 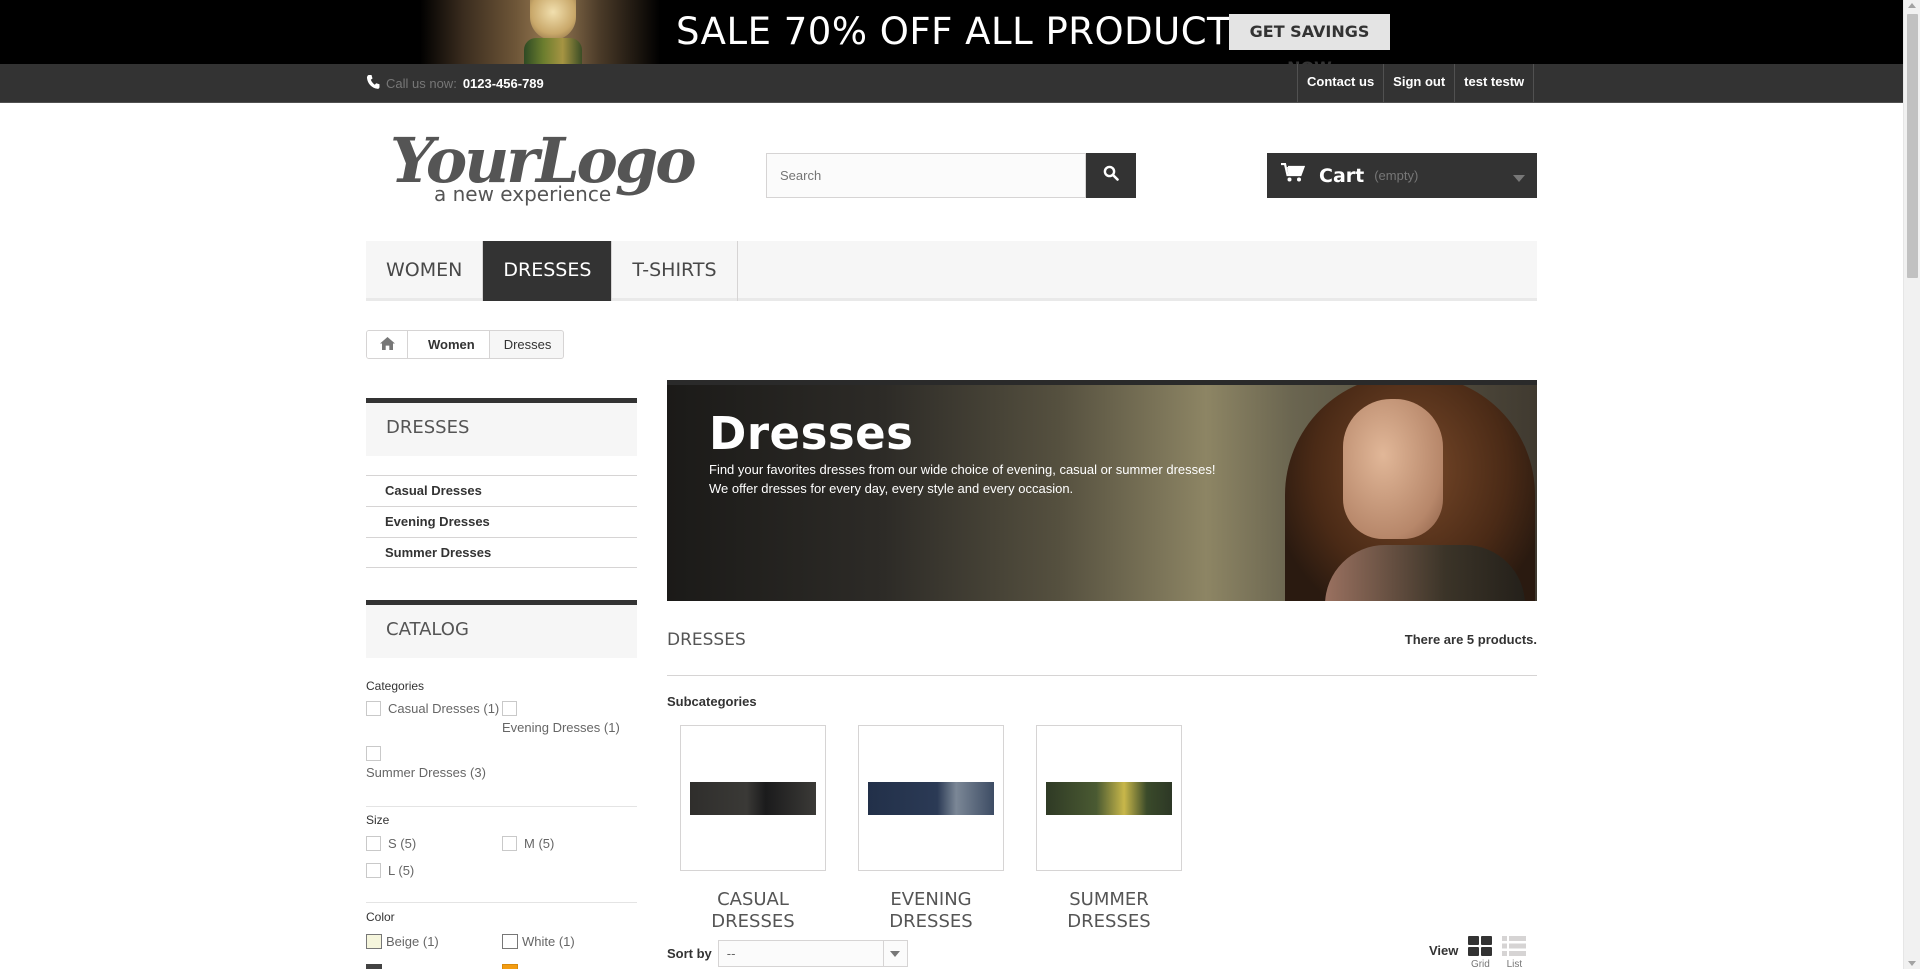 What do you see at coordinates (527, 344) in the screenshot?
I see `breadcrumb-current: Dresses` at bounding box center [527, 344].